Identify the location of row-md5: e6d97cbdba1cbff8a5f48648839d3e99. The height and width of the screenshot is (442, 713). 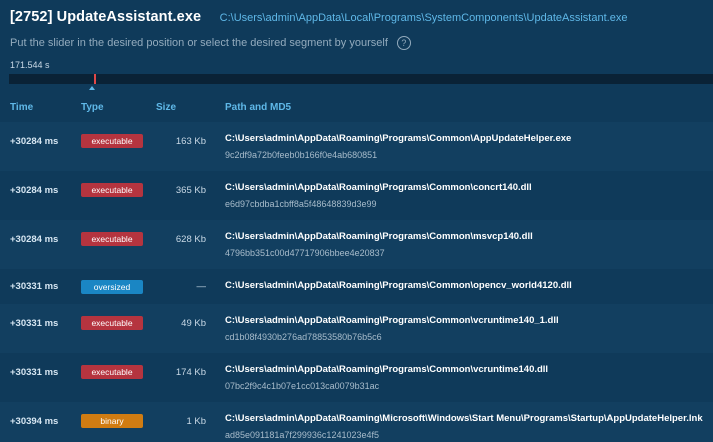
(301, 204).